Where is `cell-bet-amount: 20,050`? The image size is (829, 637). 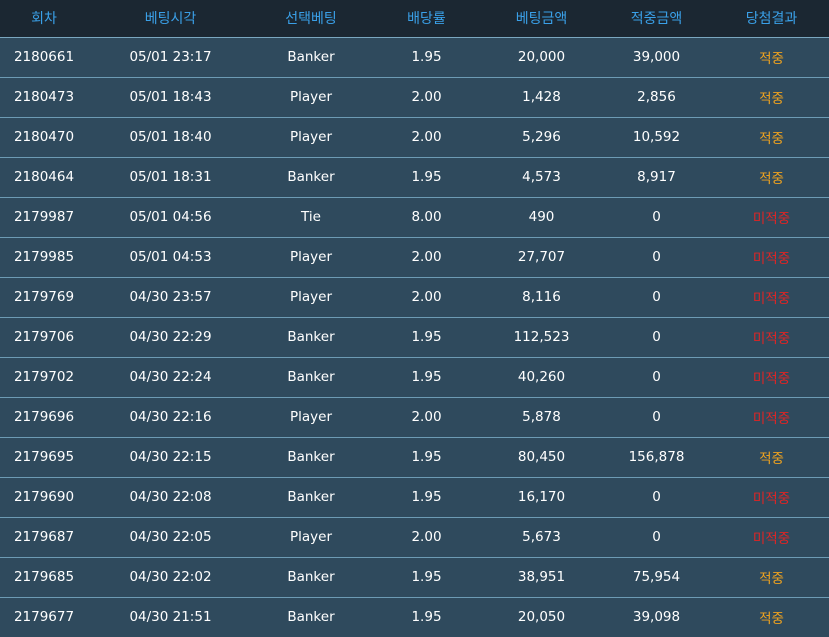 cell-bet-amount: 20,050 is located at coordinates (541, 617).